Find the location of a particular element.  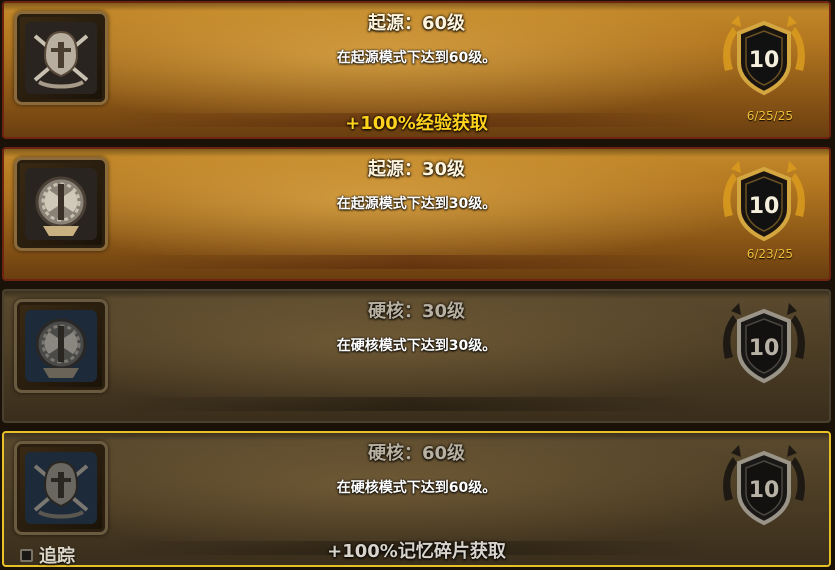

achievement-reward: +100%经验获取 is located at coordinates (416, 123).